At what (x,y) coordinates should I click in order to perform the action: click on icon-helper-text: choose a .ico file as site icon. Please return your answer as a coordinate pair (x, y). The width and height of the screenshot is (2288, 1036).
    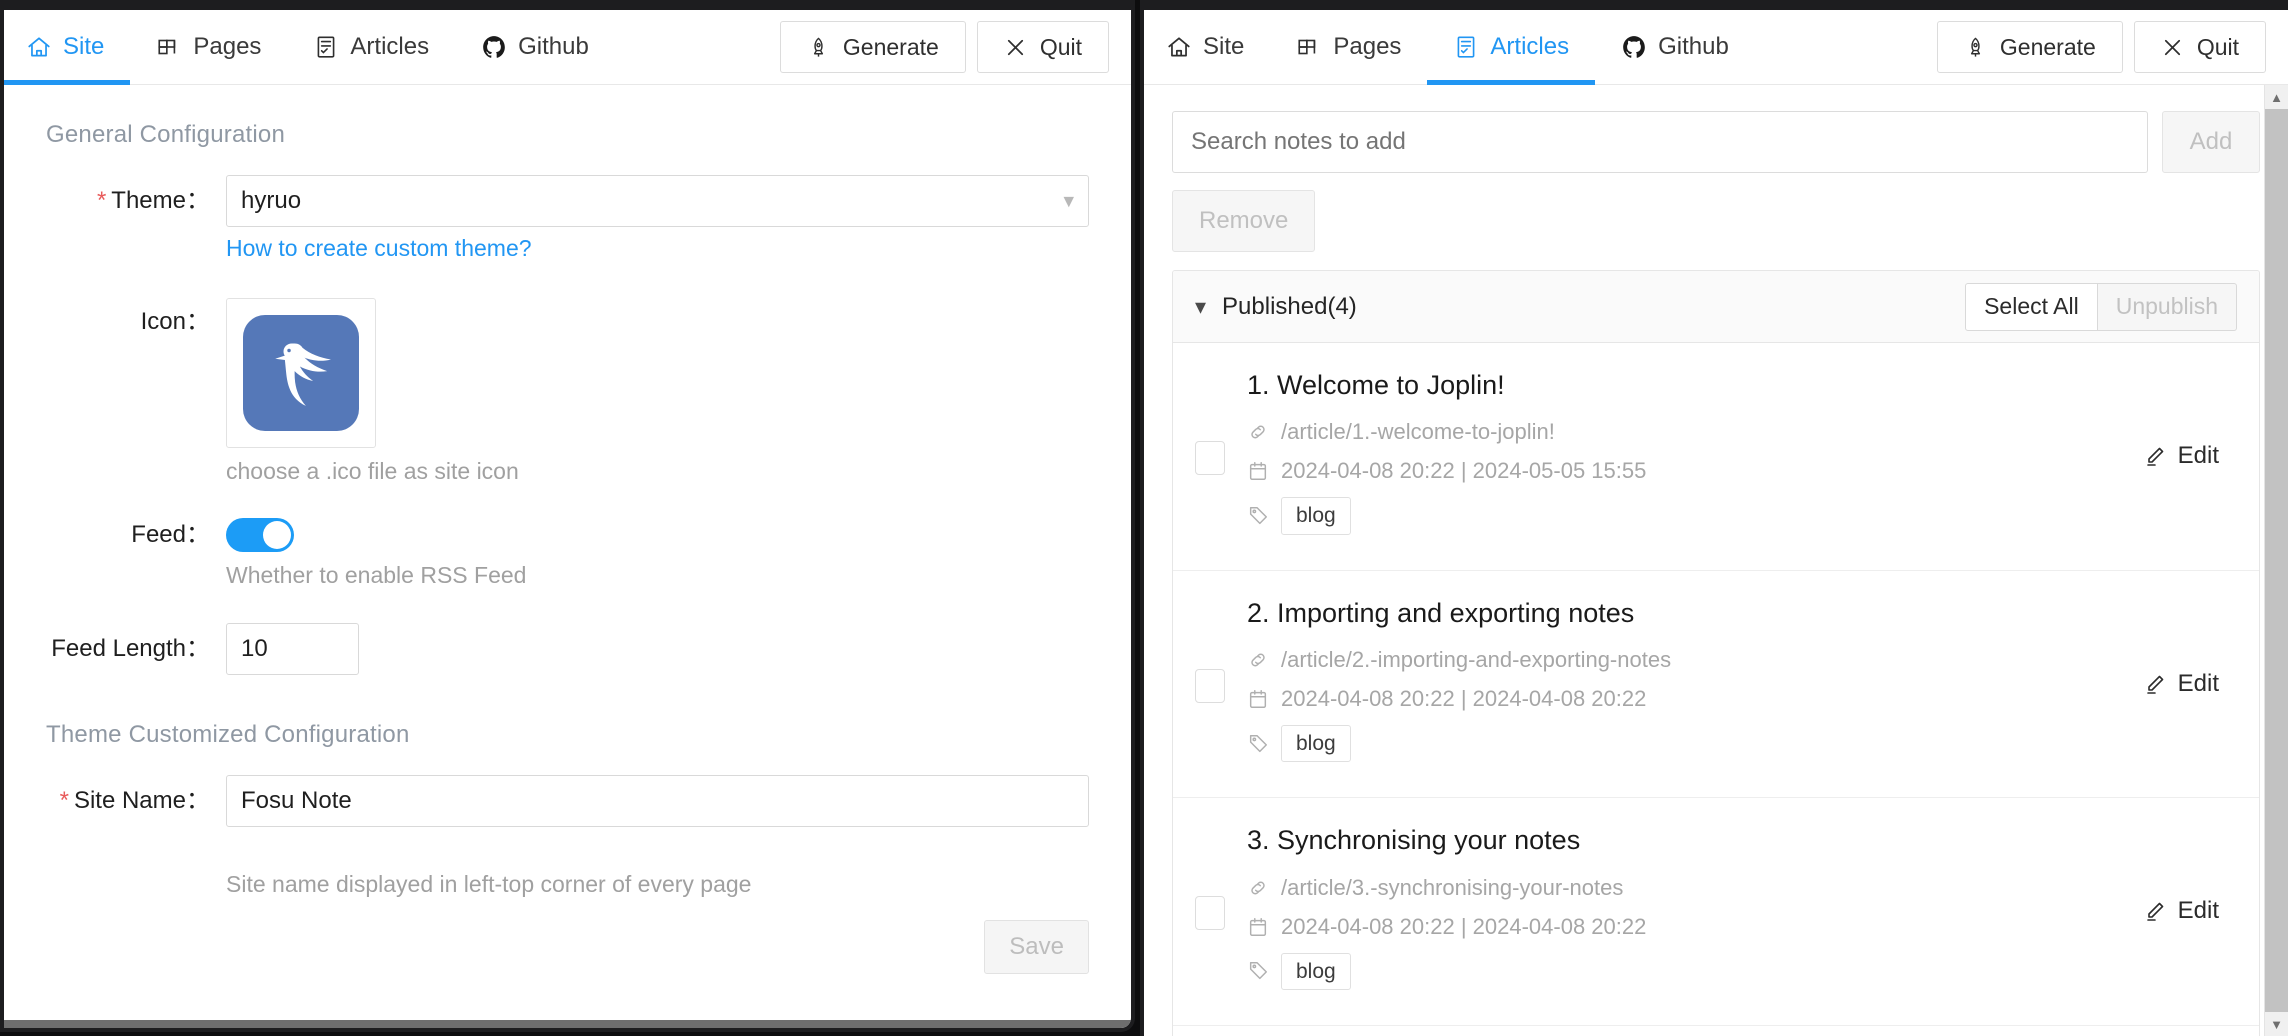
    Looking at the image, I should click on (372, 471).